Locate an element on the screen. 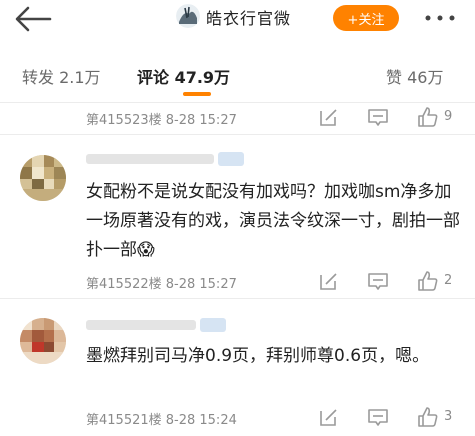  comment-text: 墨燃拜别司马净0.9页，拜别师尊0.6页，嗯。 is located at coordinates (258, 356).